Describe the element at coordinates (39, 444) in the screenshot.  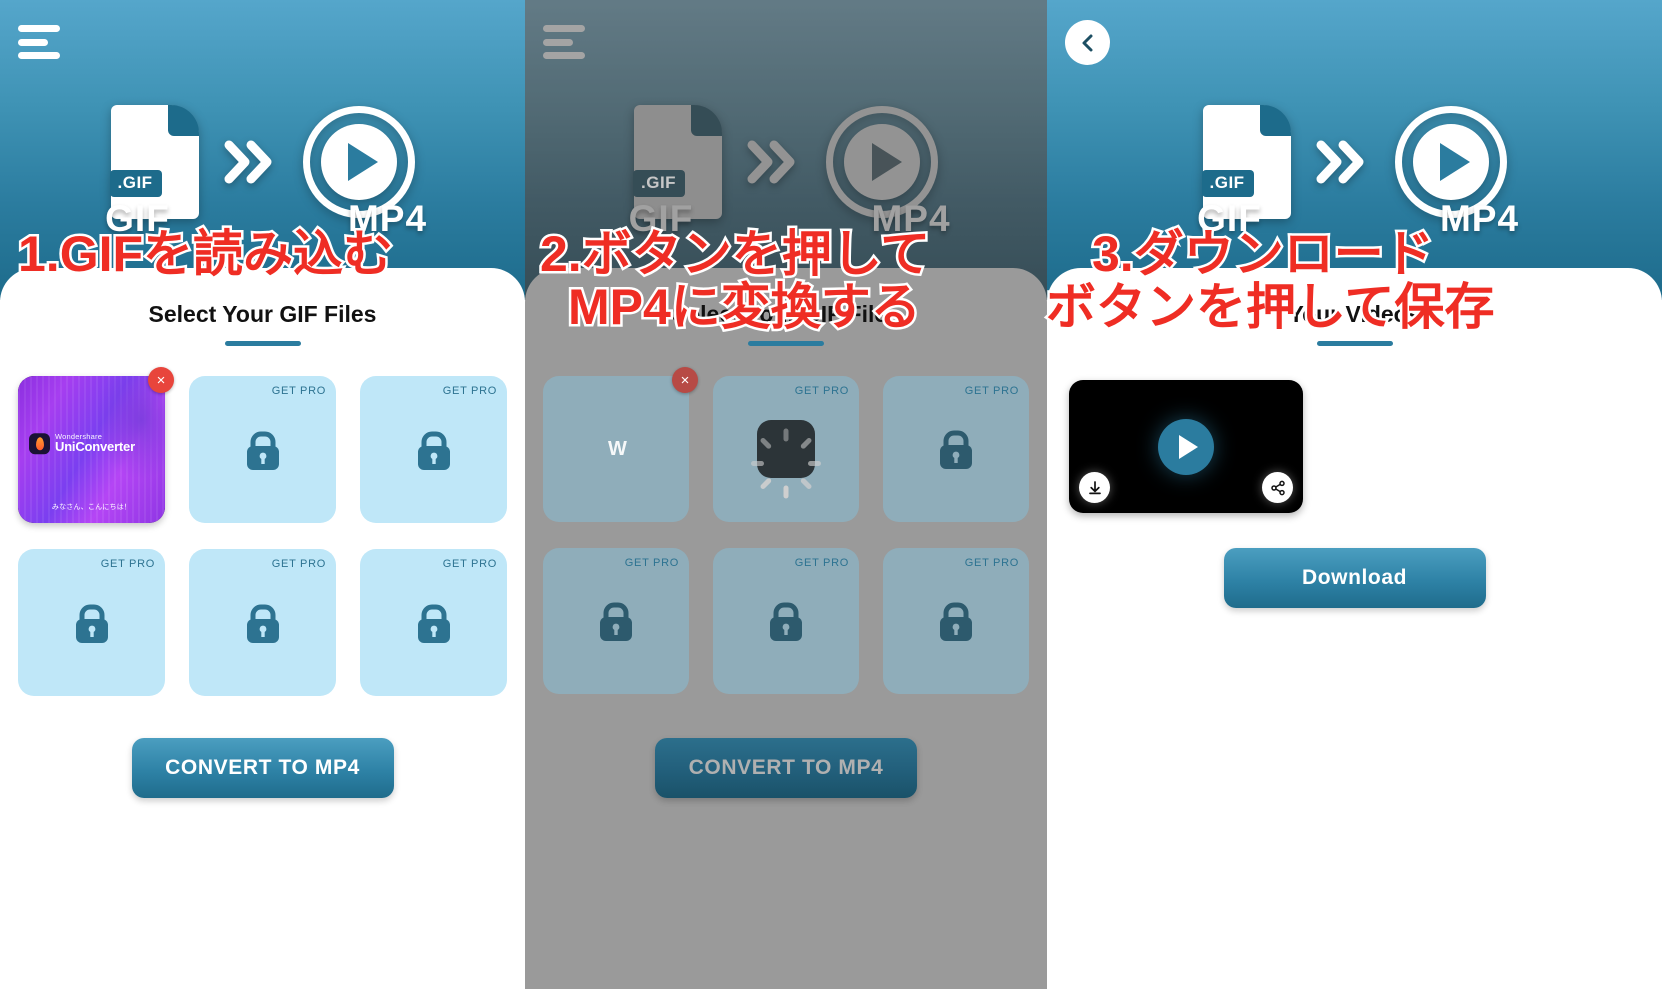
I see `wondershare-mark-icon` at that location.